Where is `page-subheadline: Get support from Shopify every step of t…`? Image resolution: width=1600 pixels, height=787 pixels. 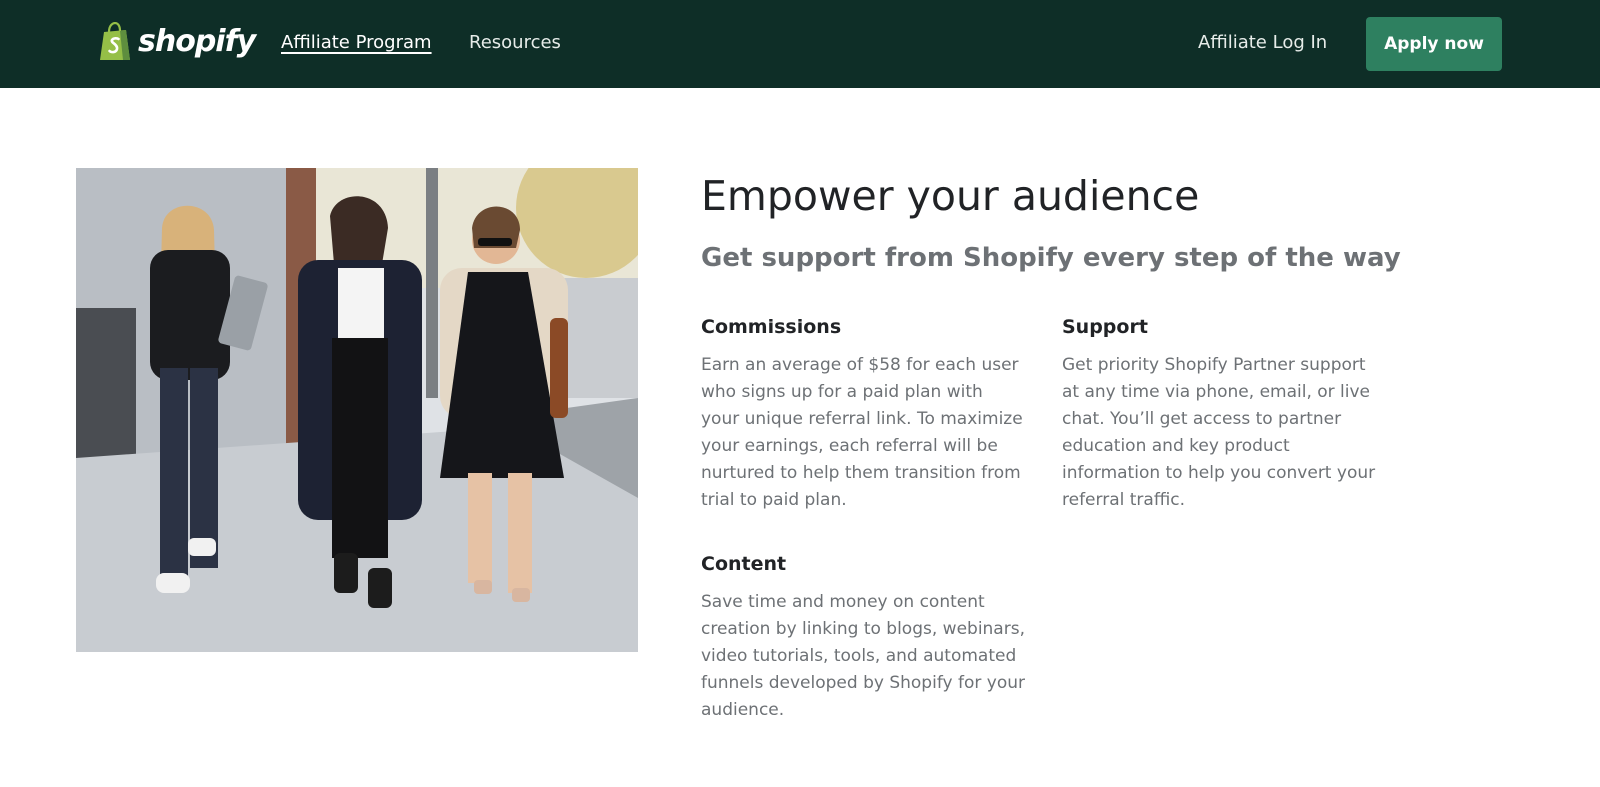 page-subheadline: Get support from Shopify every step of t… is located at coordinates (1051, 258).